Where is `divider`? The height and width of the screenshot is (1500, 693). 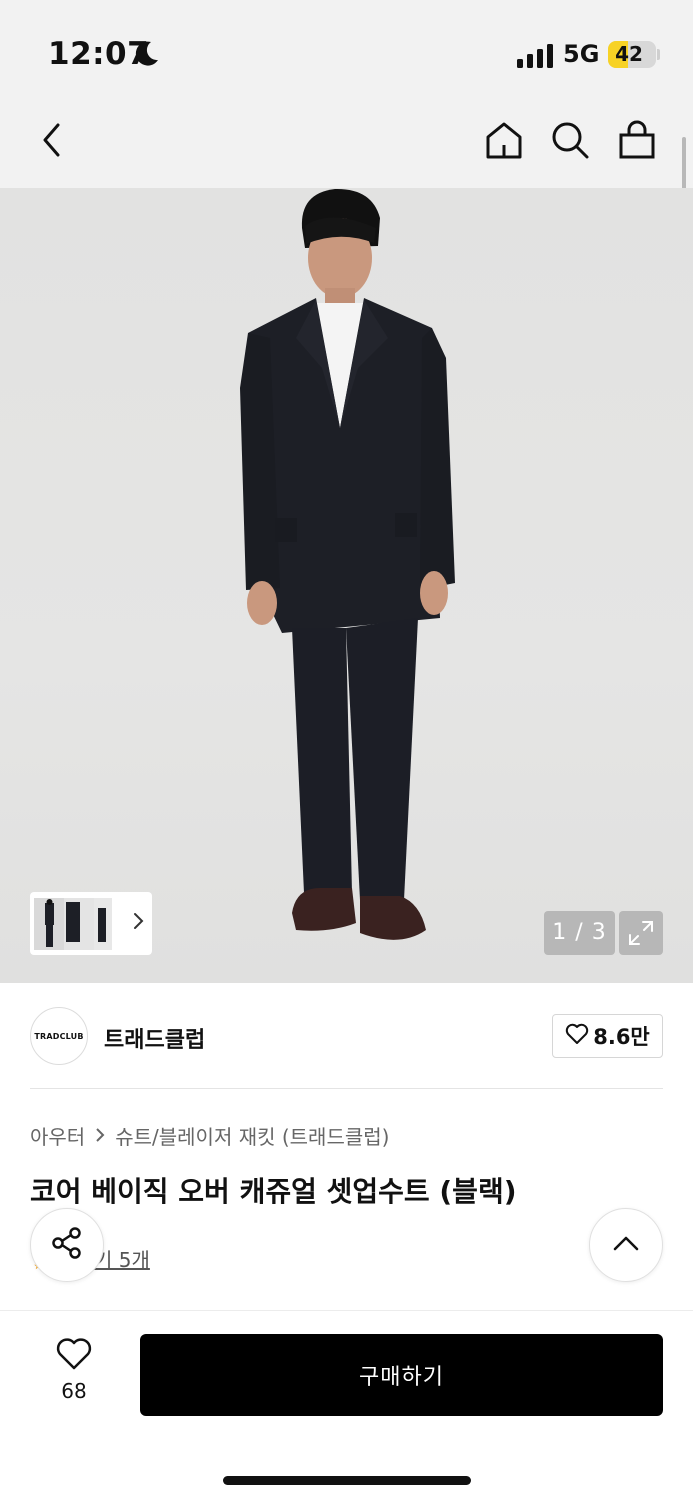 divider is located at coordinates (346, 1088).